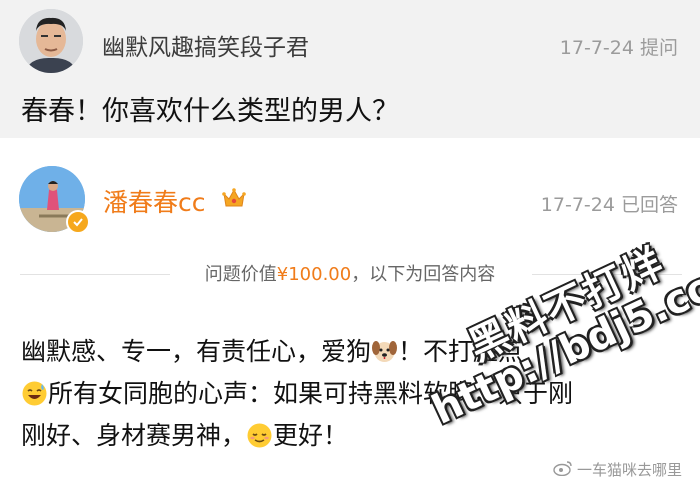 This screenshot has width=700, height=492. Describe the element at coordinates (423, 274) in the screenshot. I see `price-suffix: ，以下为回答内容` at that location.